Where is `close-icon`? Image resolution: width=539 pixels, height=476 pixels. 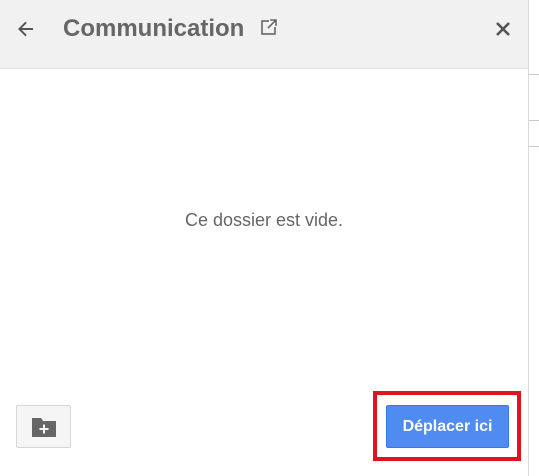
close-icon is located at coordinates (503, 29).